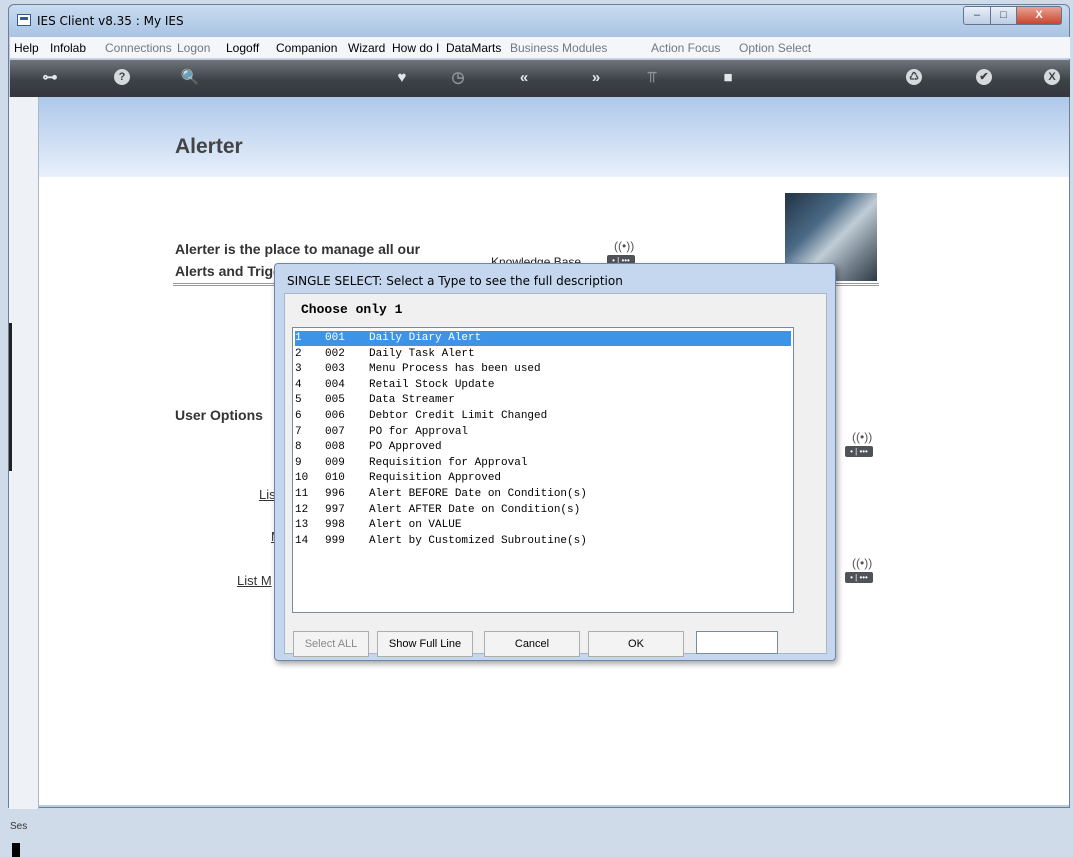 The width and height of the screenshot is (1073, 857). What do you see at coordinates (419, 431) in the screenshot?
I see `list-item-desc: PO for Approval` at bounding box center [419, 431].